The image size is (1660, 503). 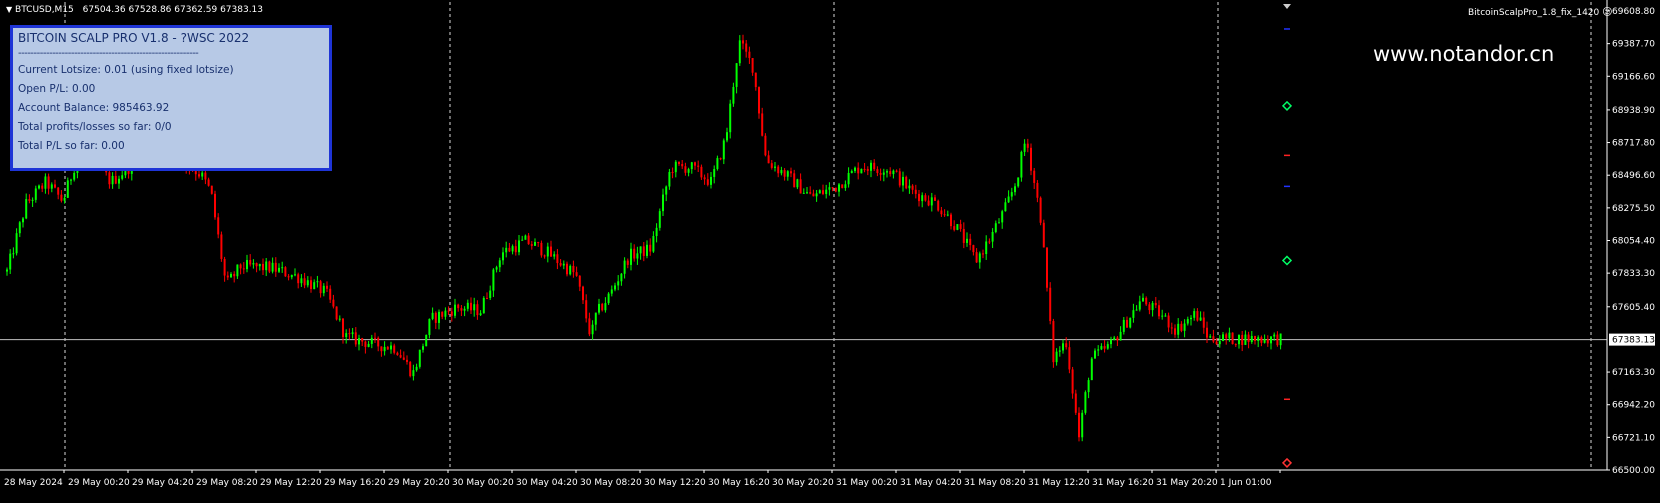 I want to click on expert-advisor-label: BitcoinScalpPro_1.8_fix_1420 ☺, so click(x=1540, y=12).